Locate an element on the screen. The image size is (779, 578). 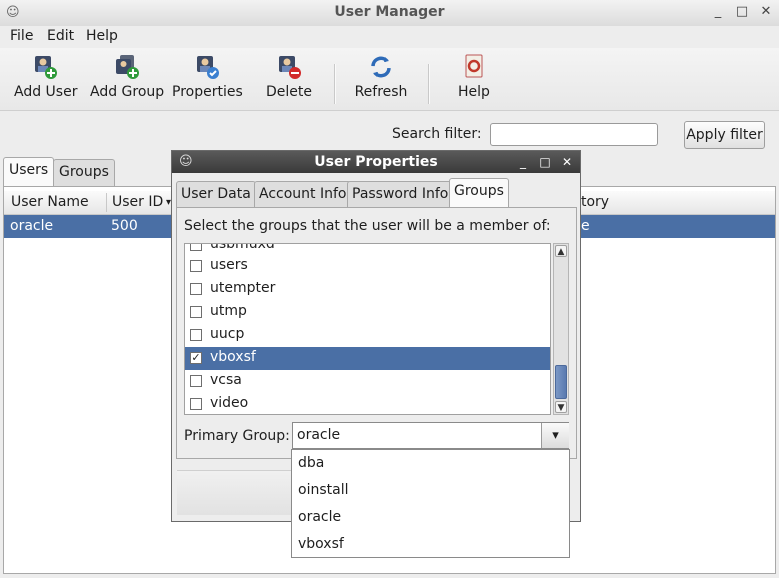
tab-groups: Groups is located at coordinates (84, 172).